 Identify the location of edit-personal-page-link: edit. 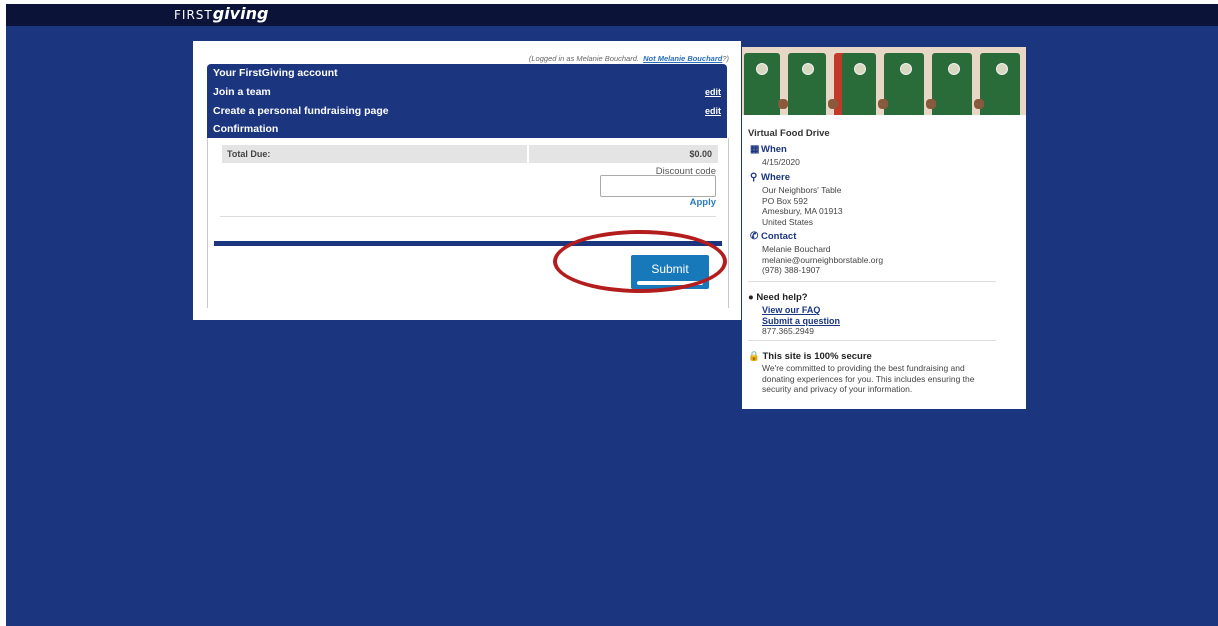
(713, 111).